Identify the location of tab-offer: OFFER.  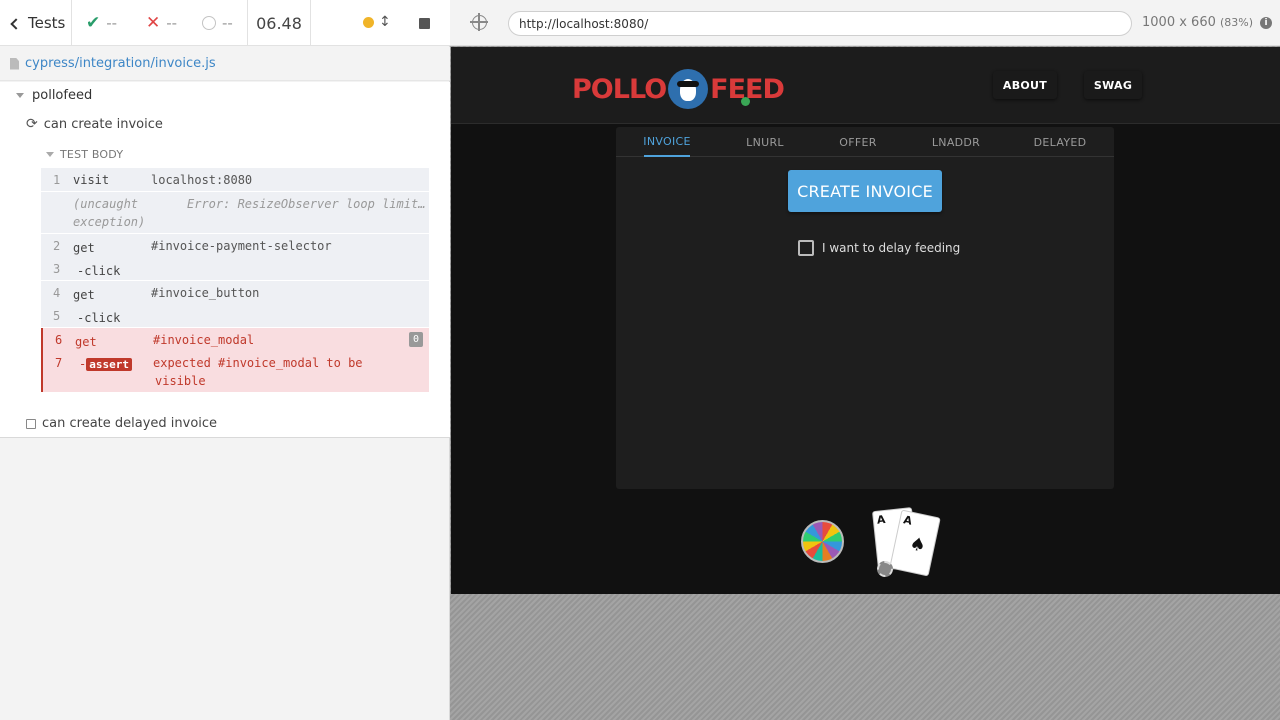
(858, 142).